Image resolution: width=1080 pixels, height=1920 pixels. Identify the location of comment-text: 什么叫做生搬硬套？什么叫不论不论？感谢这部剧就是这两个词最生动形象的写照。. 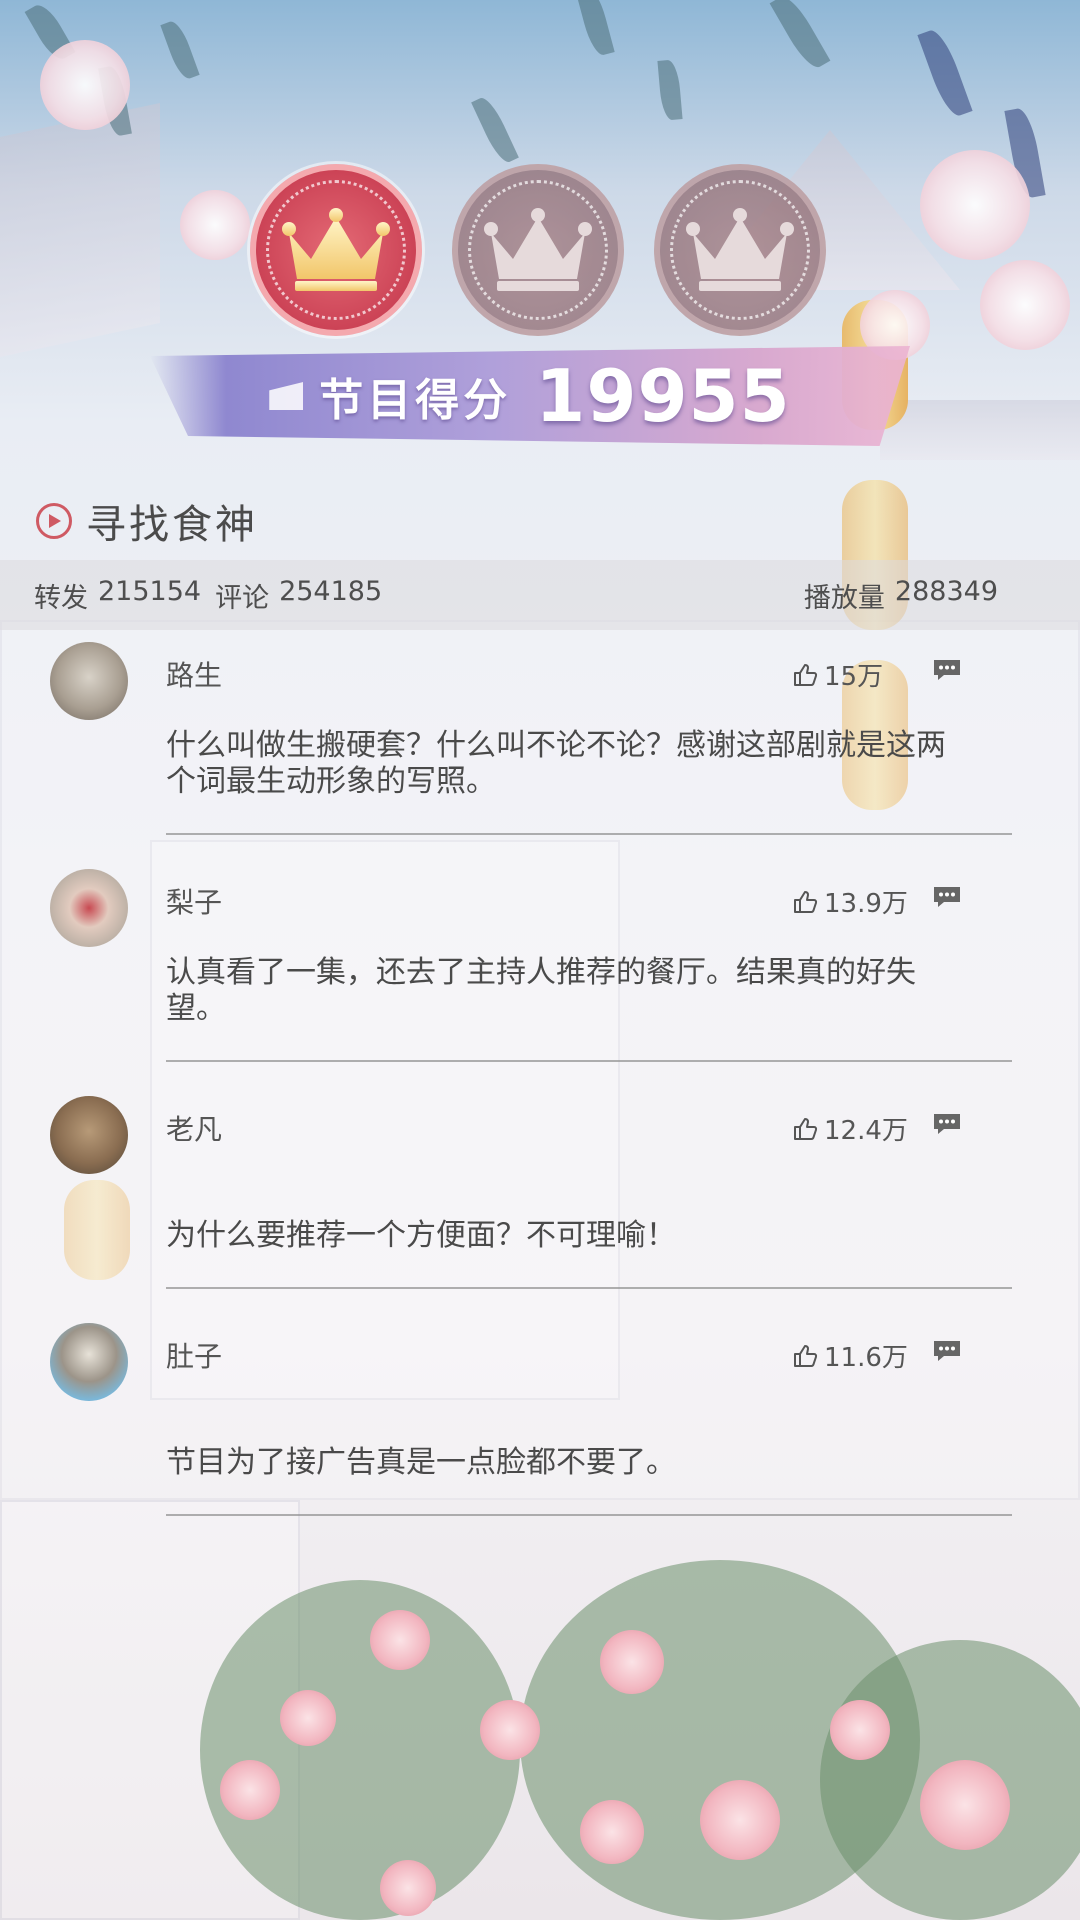
(556, 763).